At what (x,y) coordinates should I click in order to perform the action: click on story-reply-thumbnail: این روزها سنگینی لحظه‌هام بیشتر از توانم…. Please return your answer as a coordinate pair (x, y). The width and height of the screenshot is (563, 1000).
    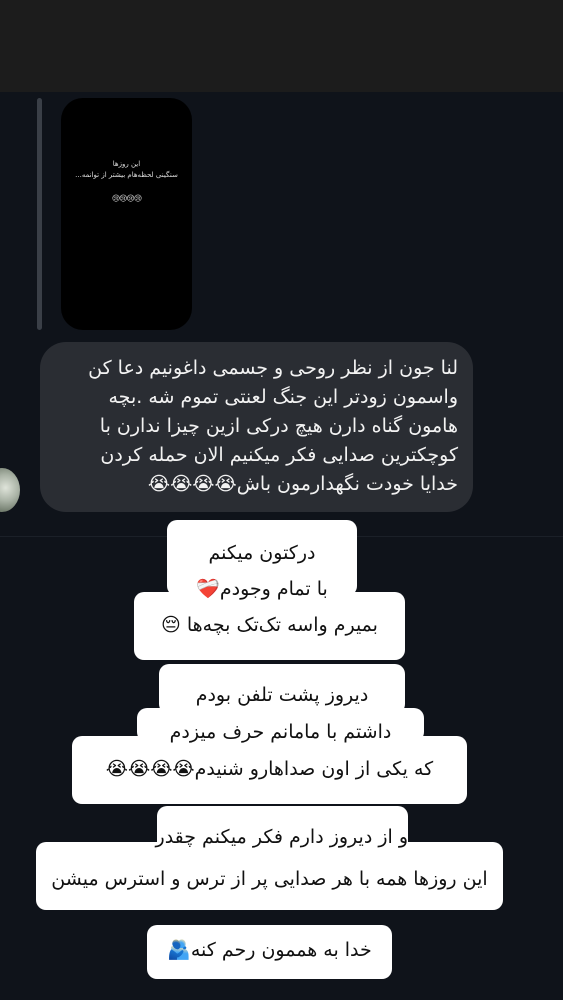
    Looking at the image, I should click on (126, 214).